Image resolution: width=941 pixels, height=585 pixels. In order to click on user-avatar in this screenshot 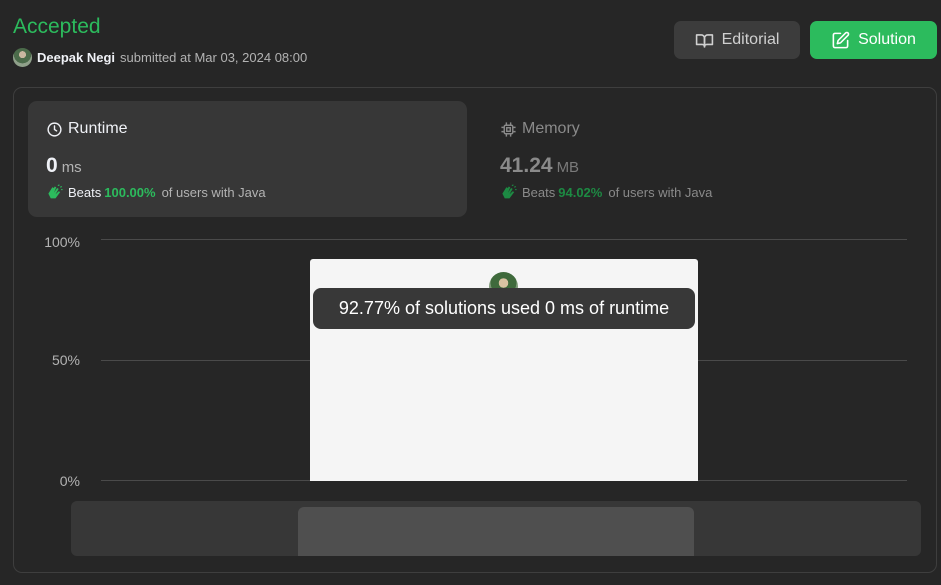, I will do `click(22, 57)`.